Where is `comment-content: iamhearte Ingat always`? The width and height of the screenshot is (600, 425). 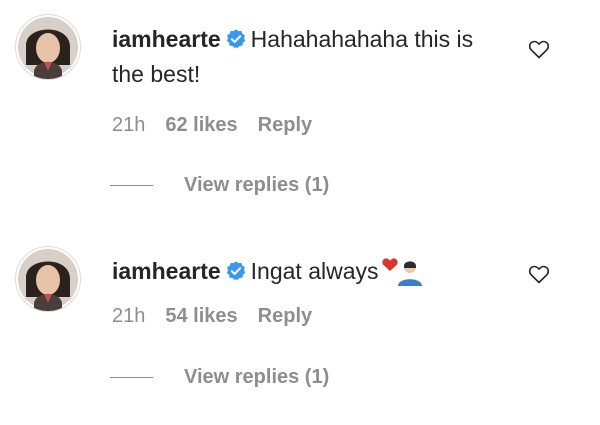
comment-content: iamhearte Ingat always is located at coordinates (309, 275).